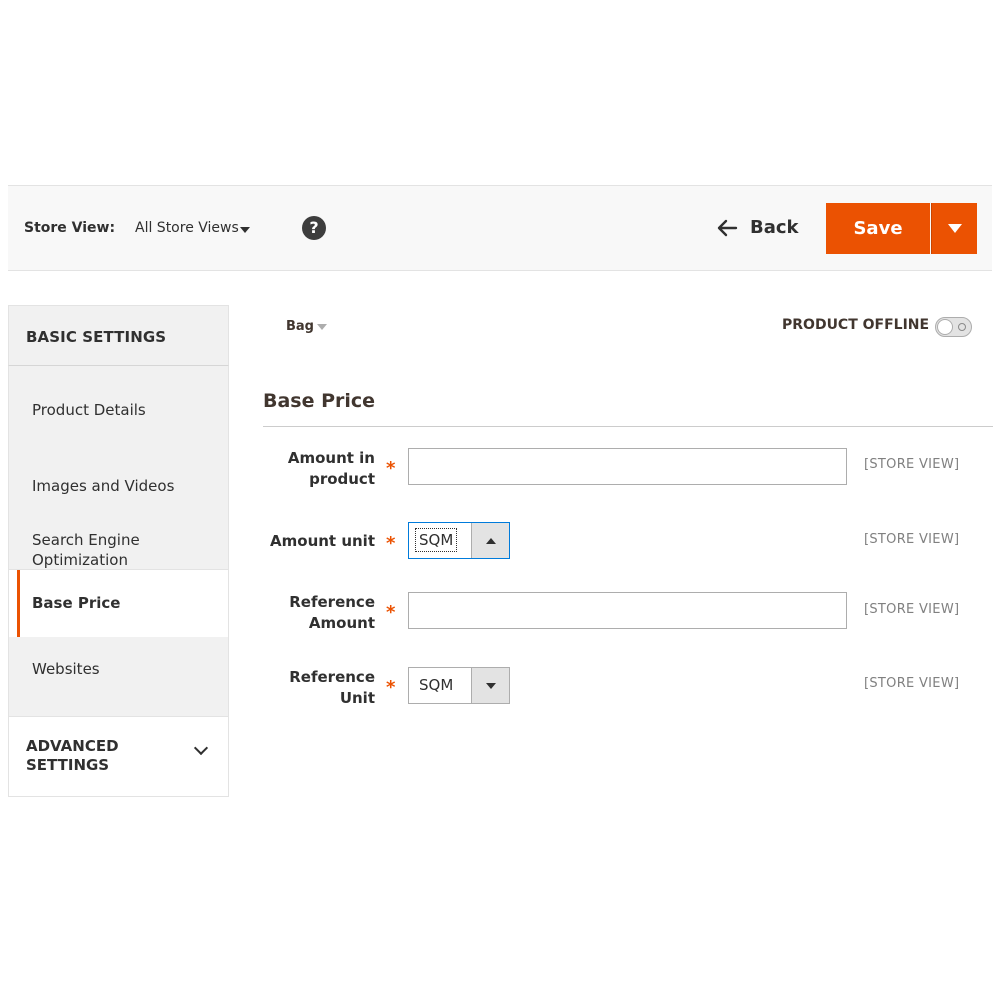  Describe the element at coordinates (627, 466) in the screenshot. I see `amount-in-product-input` at that location.